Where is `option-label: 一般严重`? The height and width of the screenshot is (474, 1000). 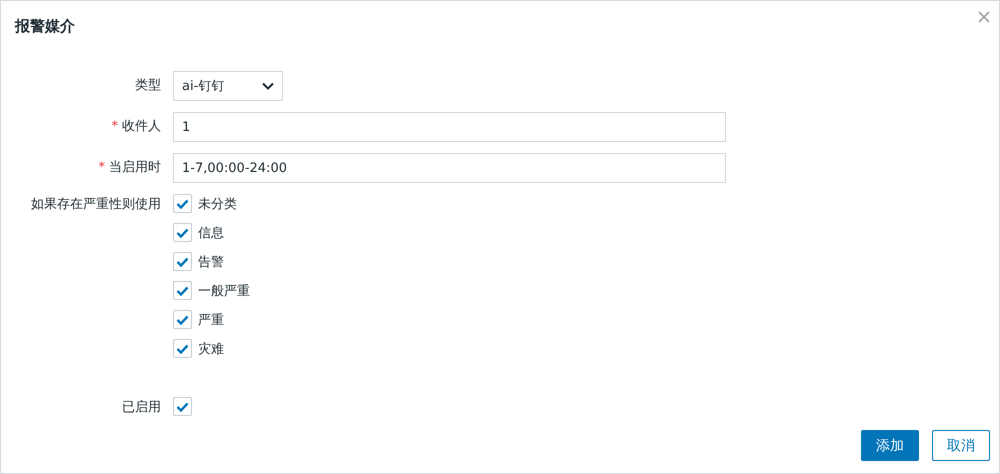
option-label: 一般严重 is located at coordinates (224, 291).